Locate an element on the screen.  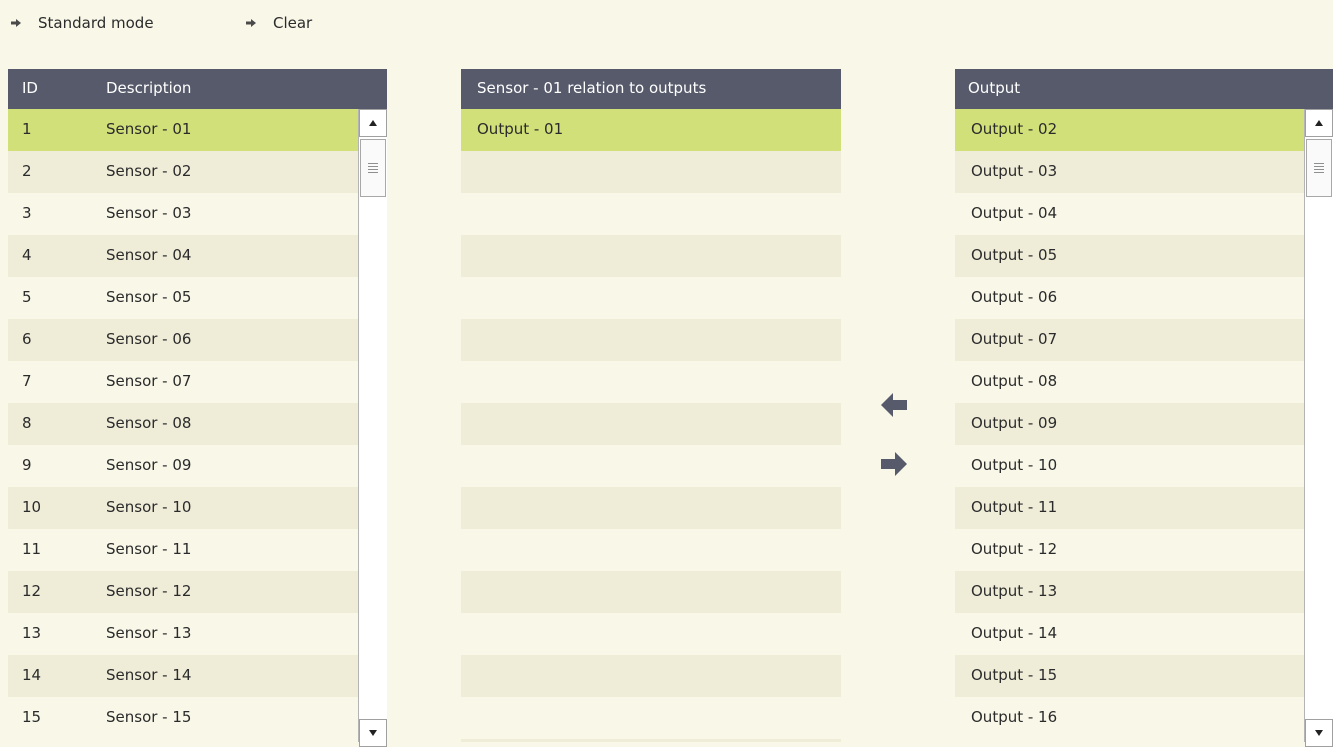
sensor-list-scrollbar is located at coordinates (372, 428).